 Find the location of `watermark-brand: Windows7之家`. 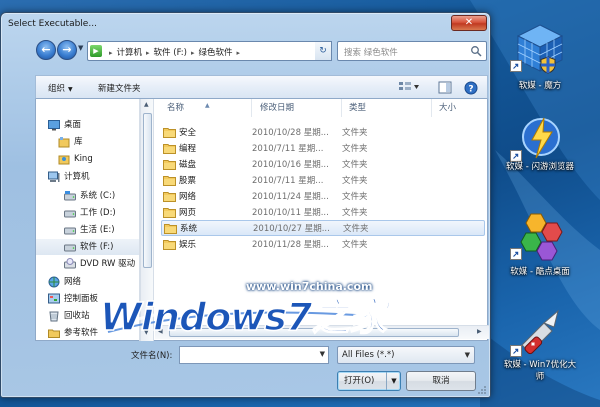

watermark-brand: Windows7之家 is located at coordinates (243, 317).